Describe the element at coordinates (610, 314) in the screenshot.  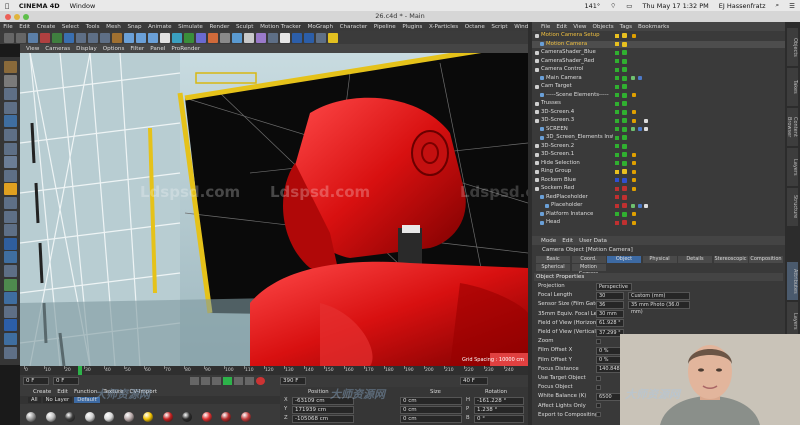
I see `attribute-value-field: 30 mm` at that location.